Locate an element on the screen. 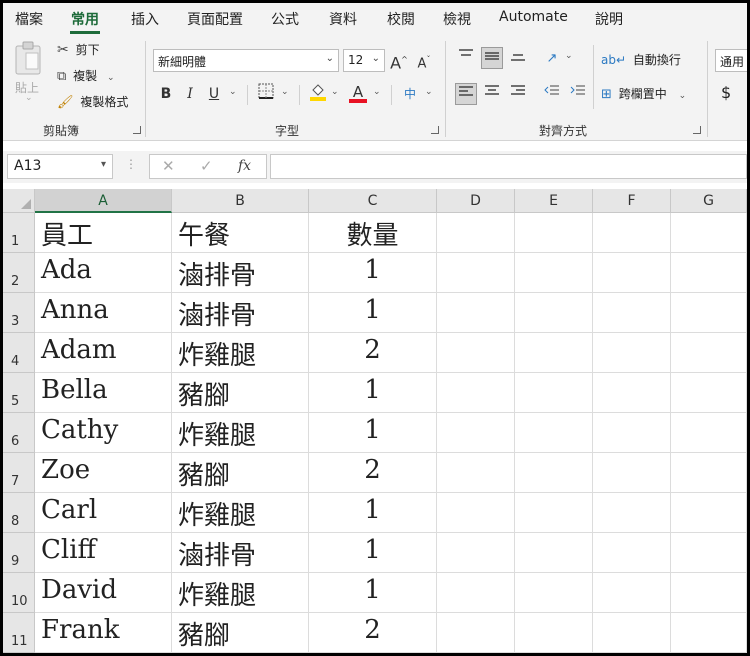 This screenshot has height=656, width=750. cell-c10: 1 is located at coordinates (373, 593).